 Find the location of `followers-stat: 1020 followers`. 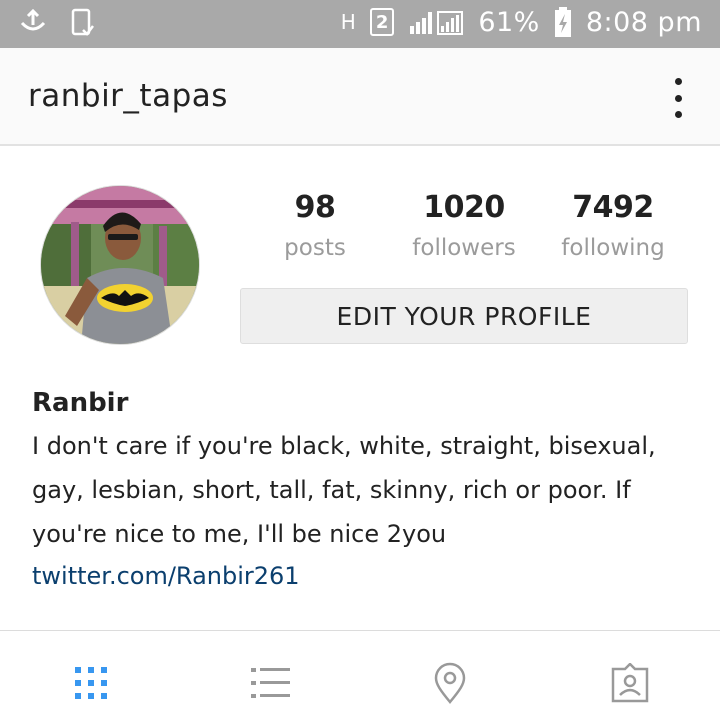

followers-stat: 1020 followers is located at coordinates (464, 225).